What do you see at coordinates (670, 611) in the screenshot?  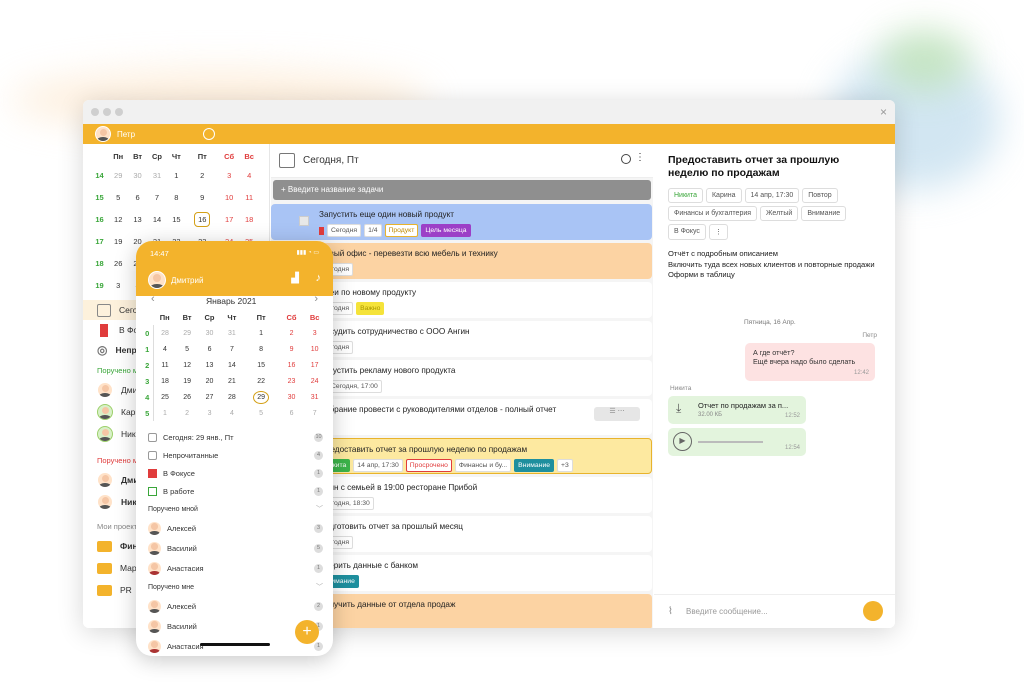 I see `paperclip-icon: ⌇` at bounding box center [670, 611].